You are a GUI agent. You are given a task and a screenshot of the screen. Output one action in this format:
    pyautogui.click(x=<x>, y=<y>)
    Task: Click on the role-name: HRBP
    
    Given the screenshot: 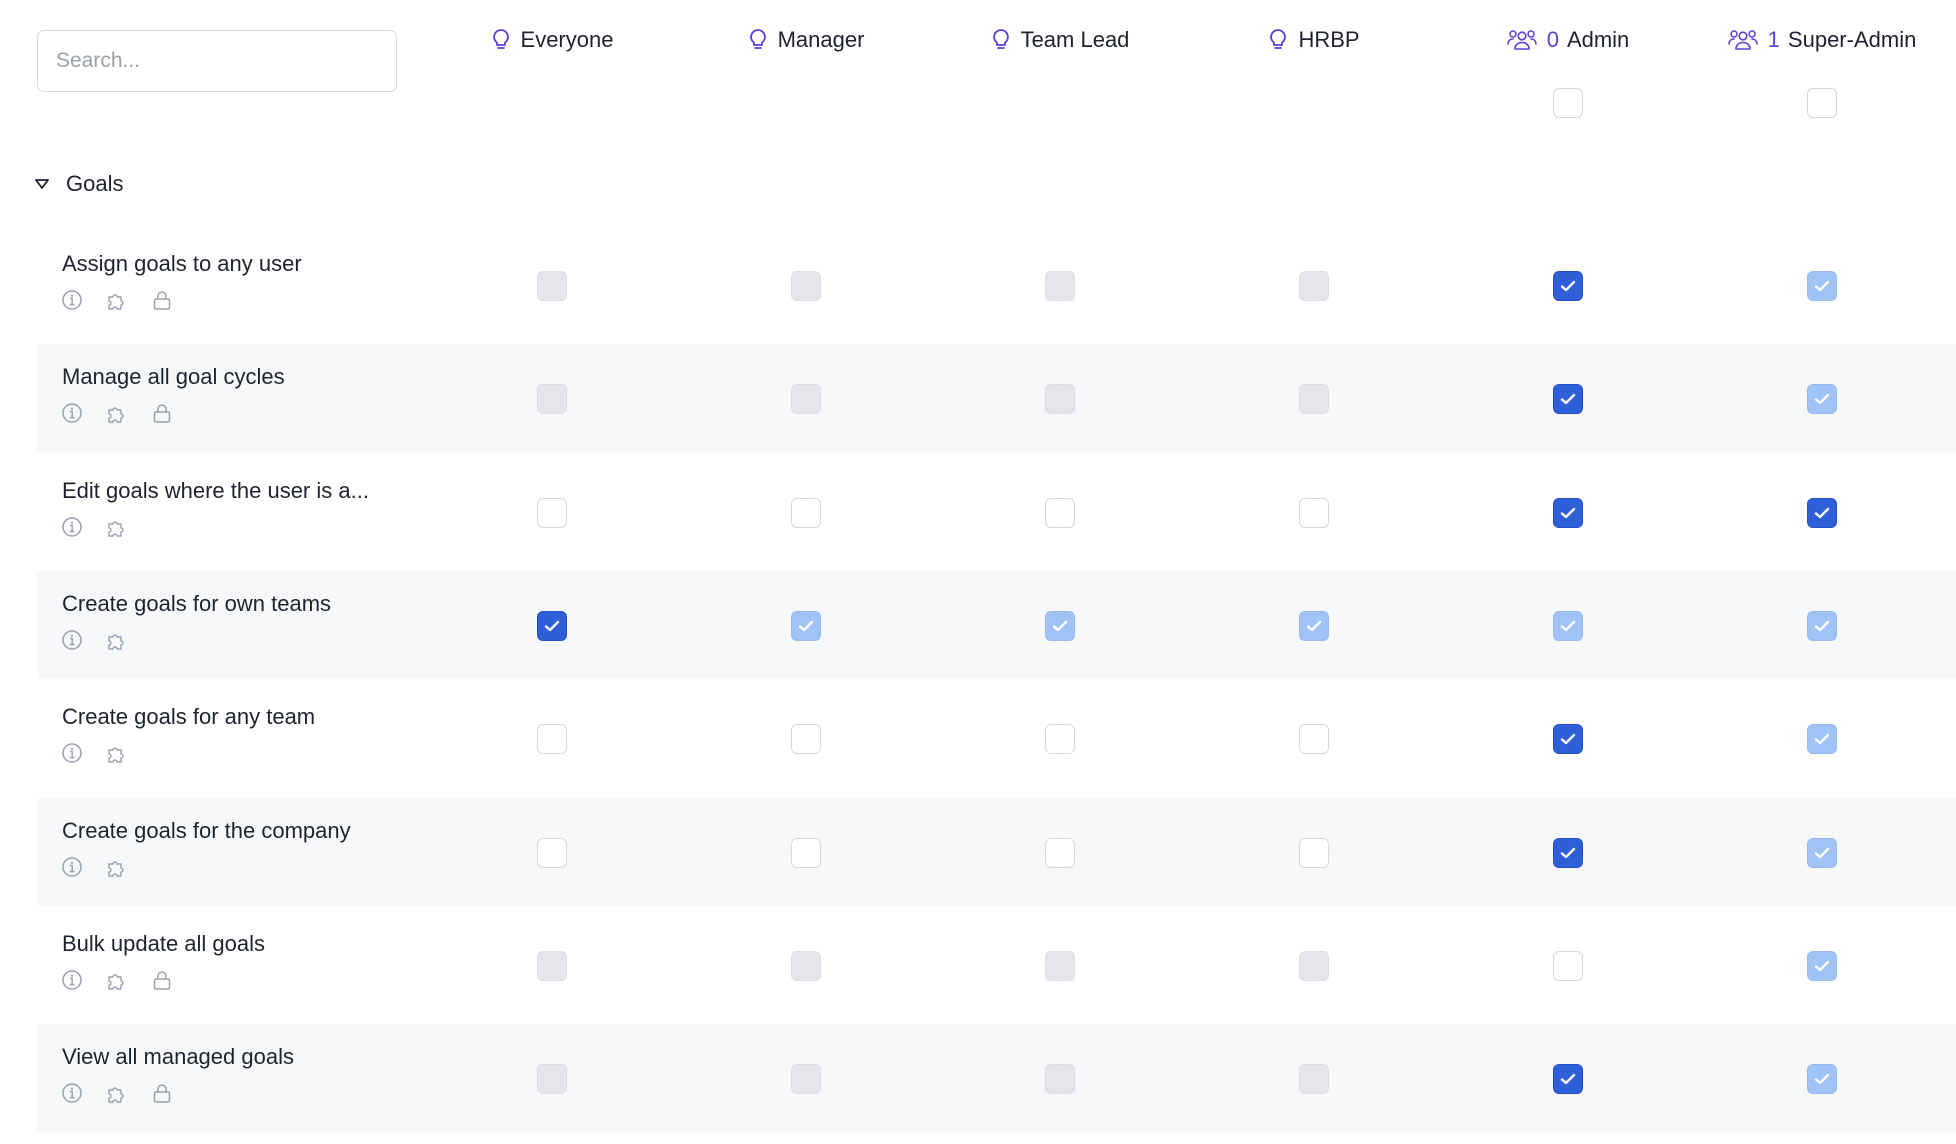 What is the action you would take?
    pyautogui.click(x=1329, y=39)
    